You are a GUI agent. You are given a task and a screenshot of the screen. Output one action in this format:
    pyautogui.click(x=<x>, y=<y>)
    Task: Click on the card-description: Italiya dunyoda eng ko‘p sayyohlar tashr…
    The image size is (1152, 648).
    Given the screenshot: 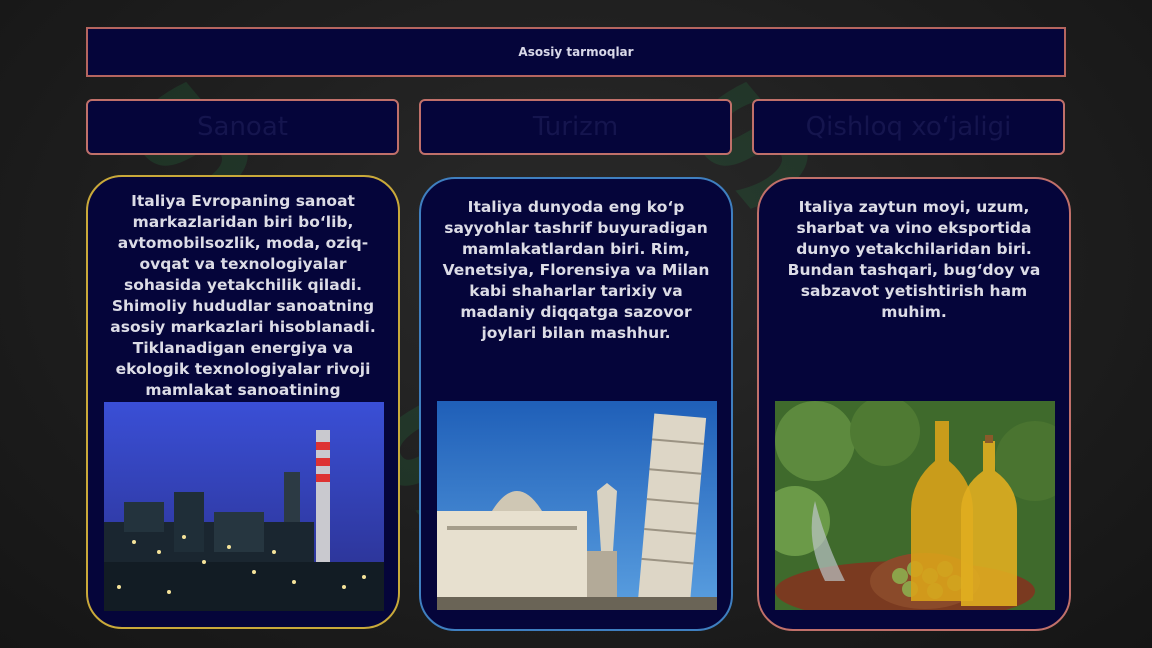 What is the action you would take?
    pyautogui.click(x=576, y=270)
    